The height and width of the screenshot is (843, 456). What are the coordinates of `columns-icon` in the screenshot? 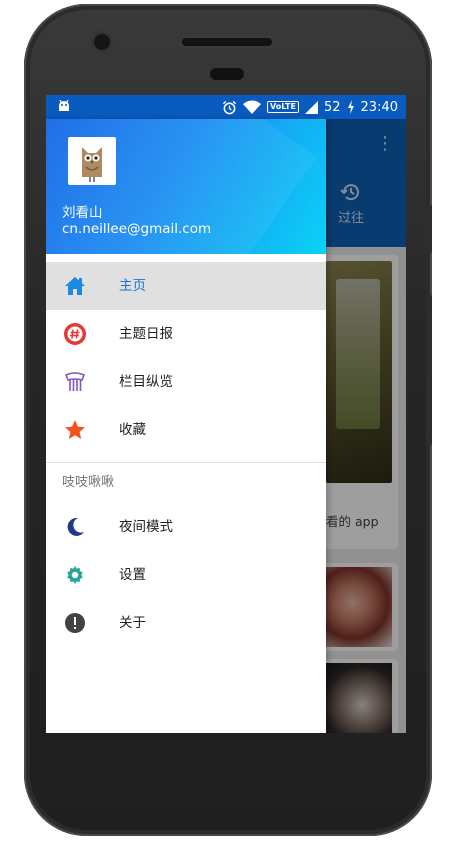 It's located at (75, 381).